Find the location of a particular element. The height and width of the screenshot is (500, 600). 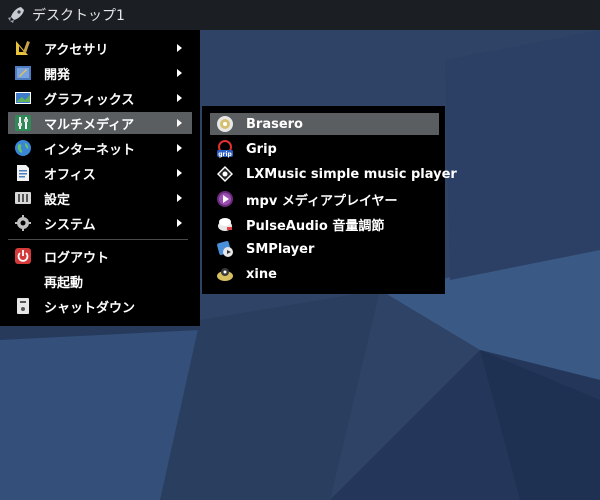

menu-item-shutdown: シャットダウン is located at coordinates (100, 306).